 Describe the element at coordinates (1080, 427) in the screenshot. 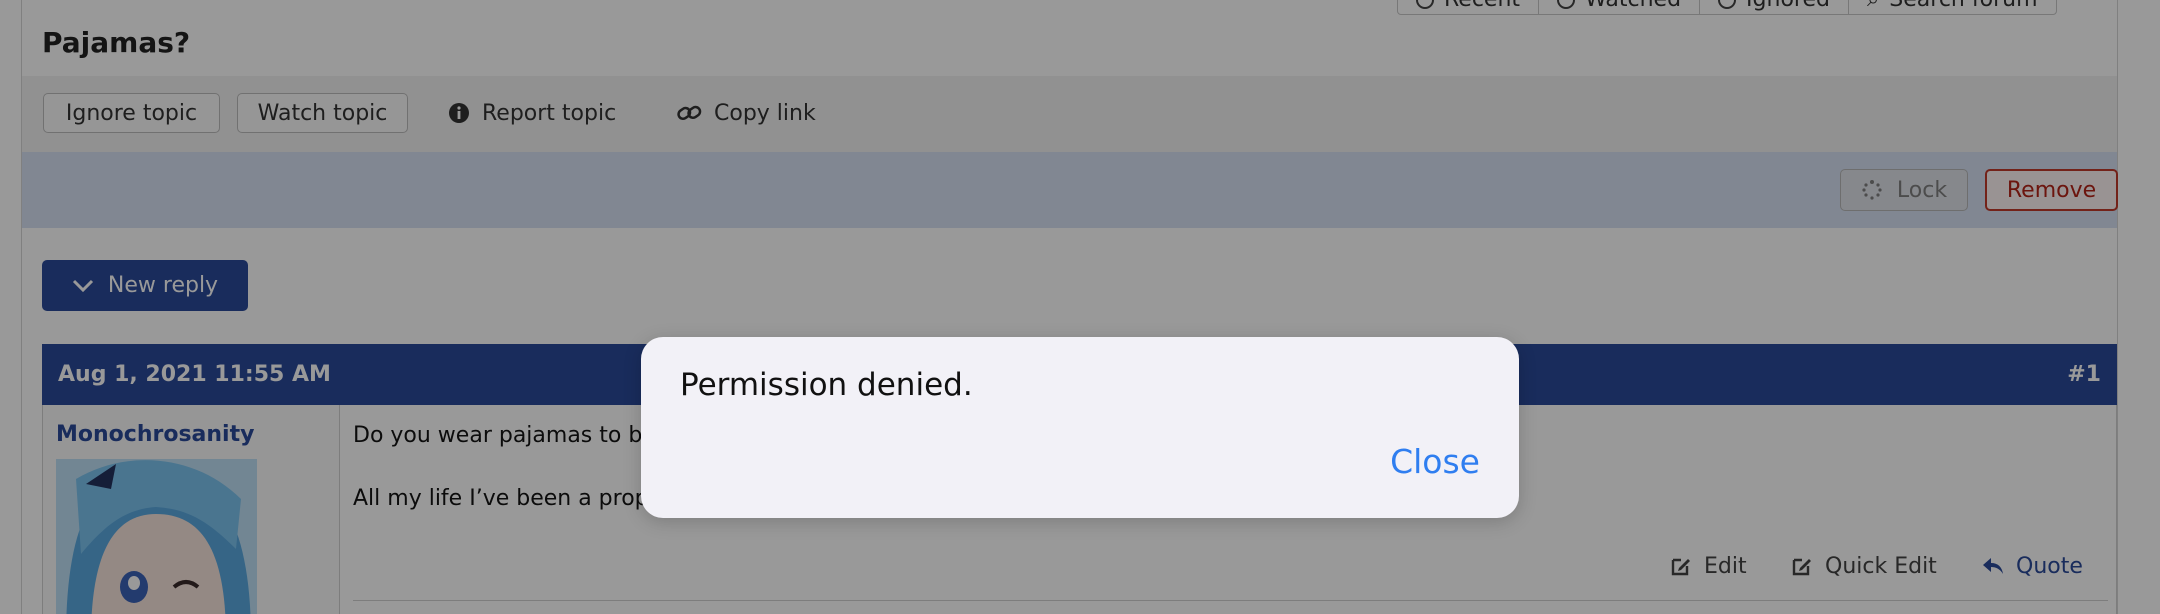

I see `alert-dialog: Permission denied. Close` at that location.